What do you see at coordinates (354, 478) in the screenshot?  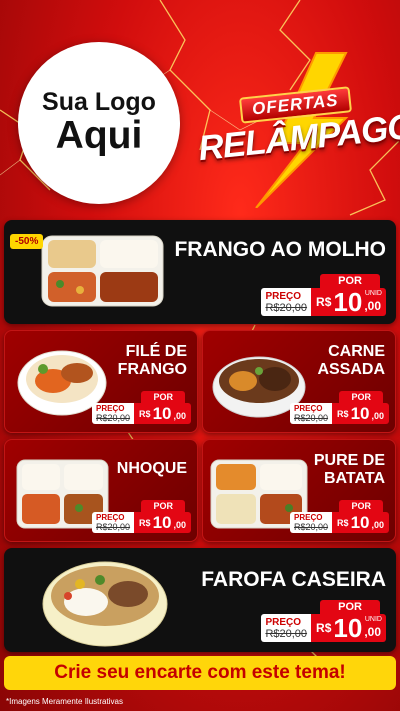 I see `product-title-line2: BATATA` at bounding box center [354, 478].